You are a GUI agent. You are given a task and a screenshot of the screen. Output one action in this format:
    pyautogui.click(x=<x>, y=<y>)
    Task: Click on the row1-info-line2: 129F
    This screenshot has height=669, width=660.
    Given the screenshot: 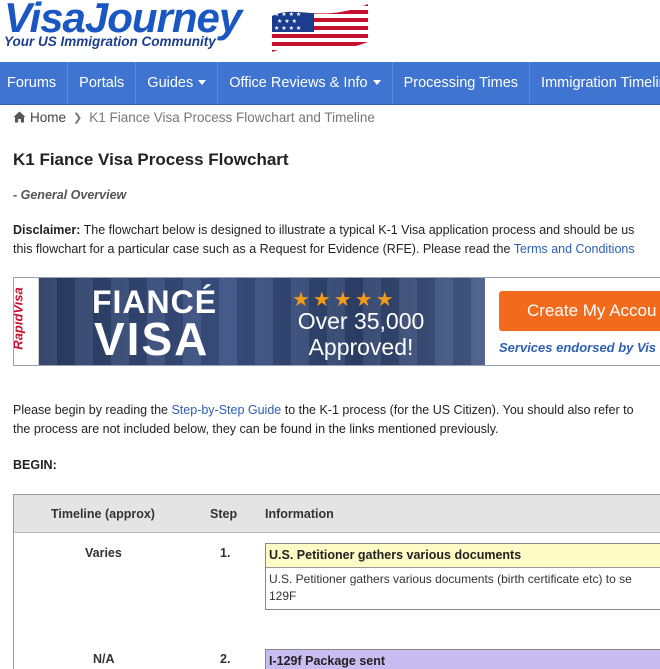 What is the action you would take?
    pyautogui.click(x=283, y=596)
    